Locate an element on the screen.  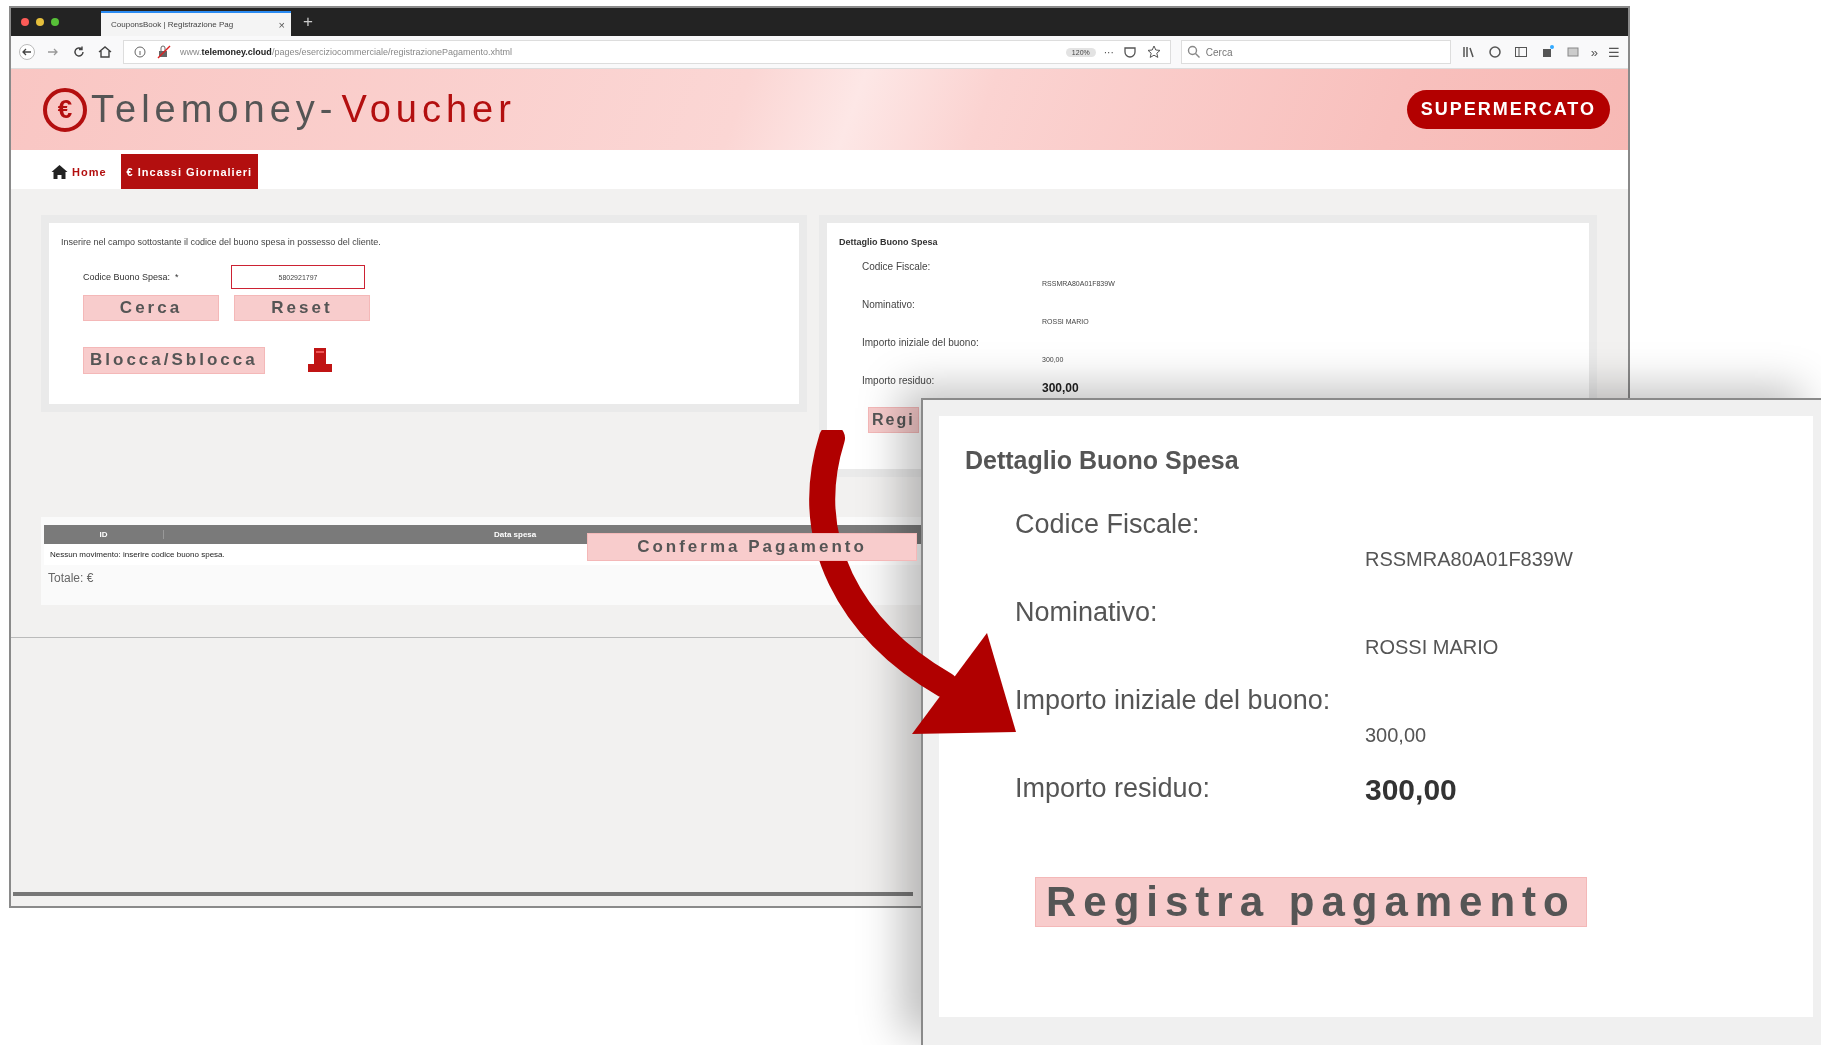
library-icon is located at coordinates (1468, 52).